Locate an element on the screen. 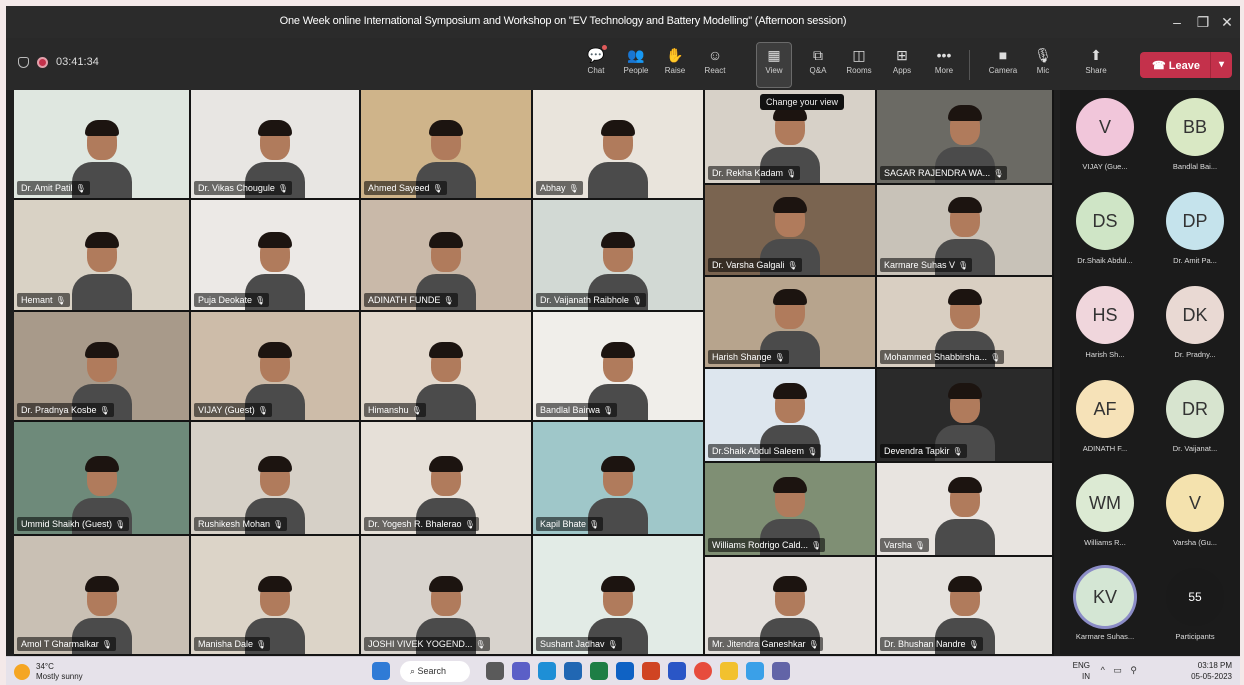 The width and height of the screenshot is (1244, 685). participant-video-tile: Hemant 🎙 is located at coordinates (101, 255).